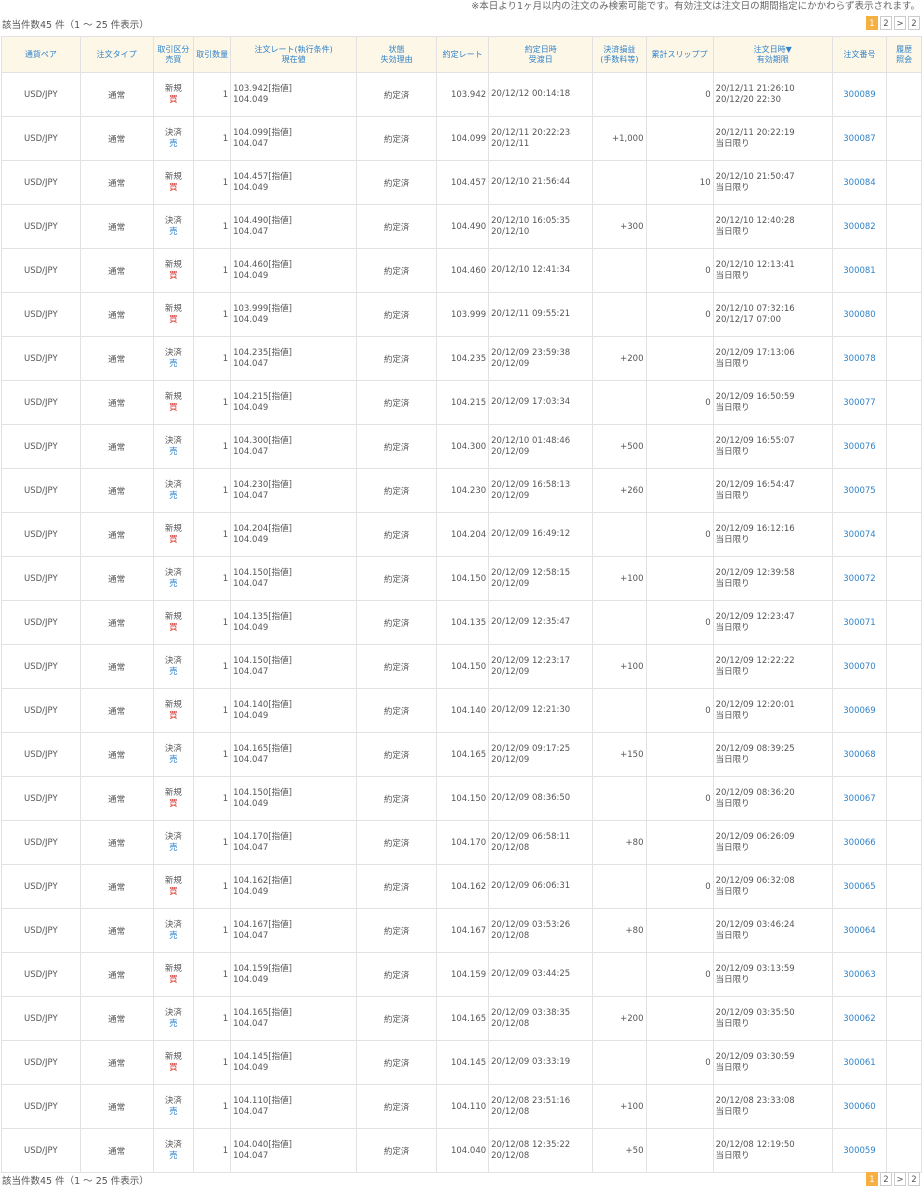 This screenshot has width=924, height=1189. I want to click on order-number-link: 300061, so click(859, 1063).